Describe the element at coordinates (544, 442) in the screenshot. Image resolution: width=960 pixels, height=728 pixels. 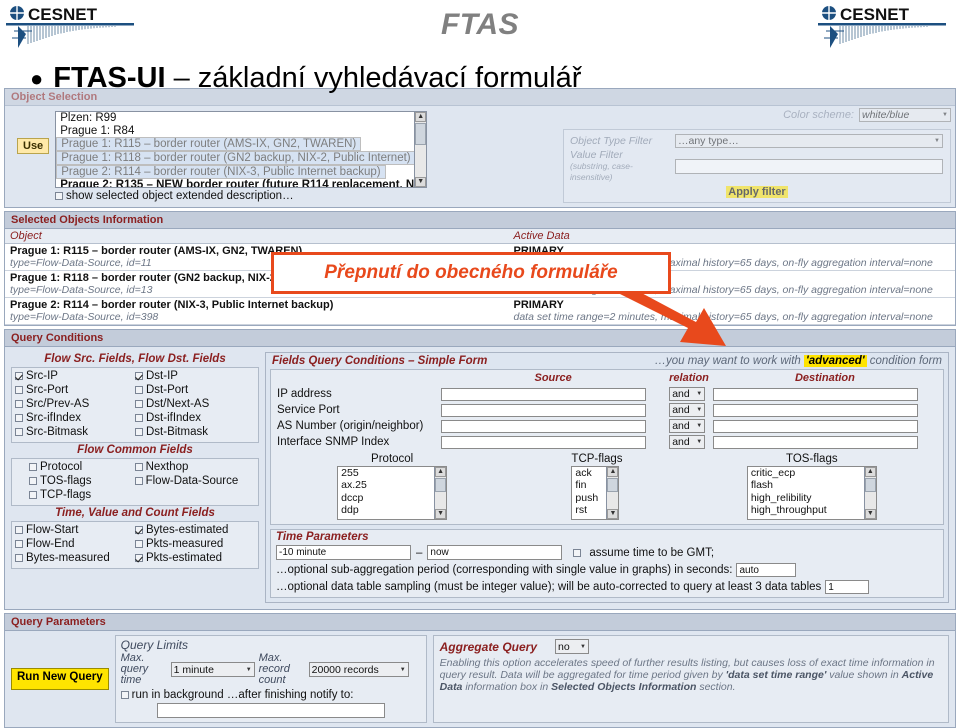
I see `snmp-index-source-input` at that location.